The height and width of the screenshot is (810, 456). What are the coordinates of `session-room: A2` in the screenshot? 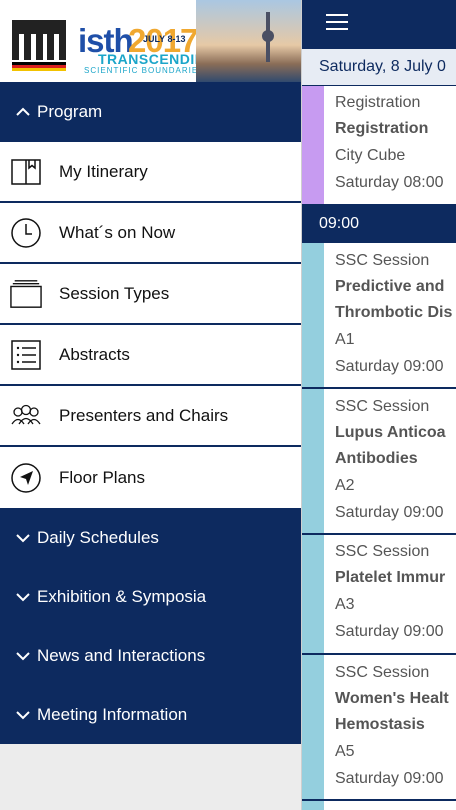 It's located at (345, 485).